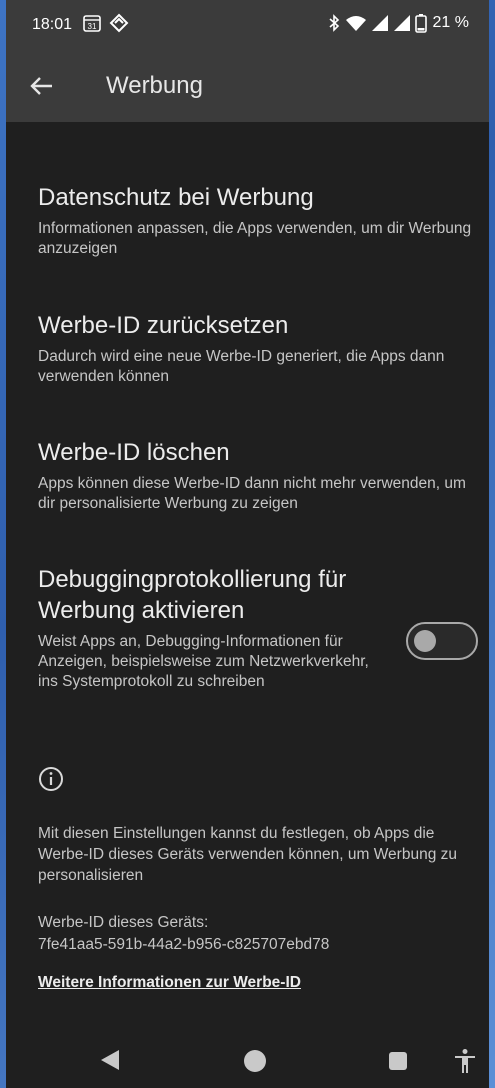 The height and width of the screenshot is (1088, 495). What do you see at coordinates (420, 23) in the screenshot?
I see `battery-icon` at bounding box center [420, 23].